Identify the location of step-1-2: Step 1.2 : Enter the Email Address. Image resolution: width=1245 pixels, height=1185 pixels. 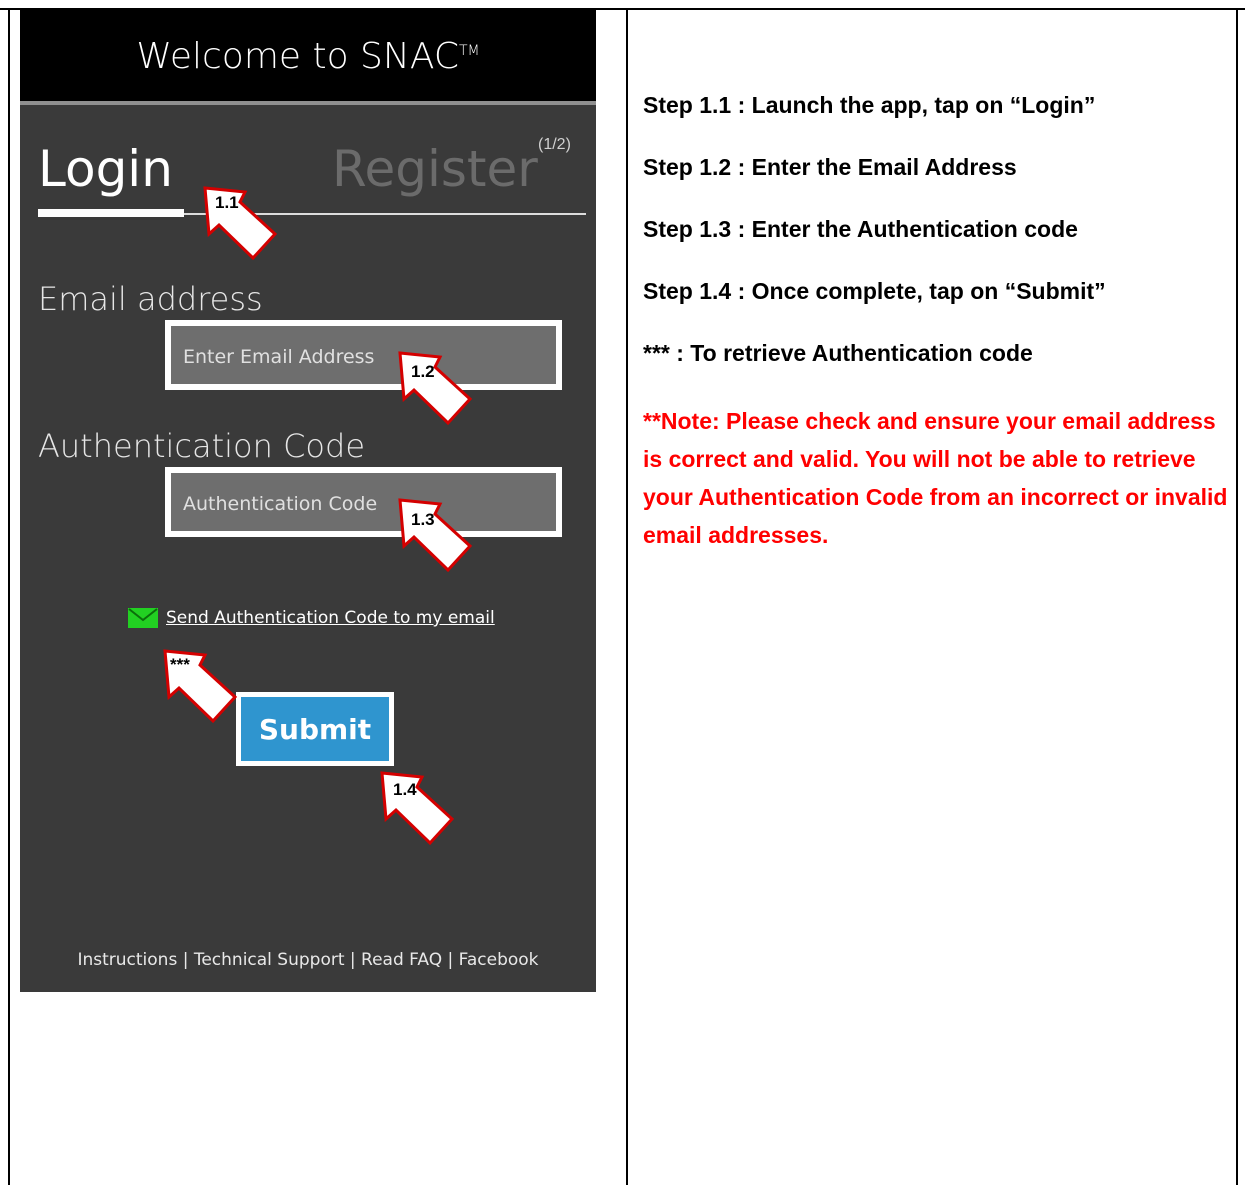
(830, 167).